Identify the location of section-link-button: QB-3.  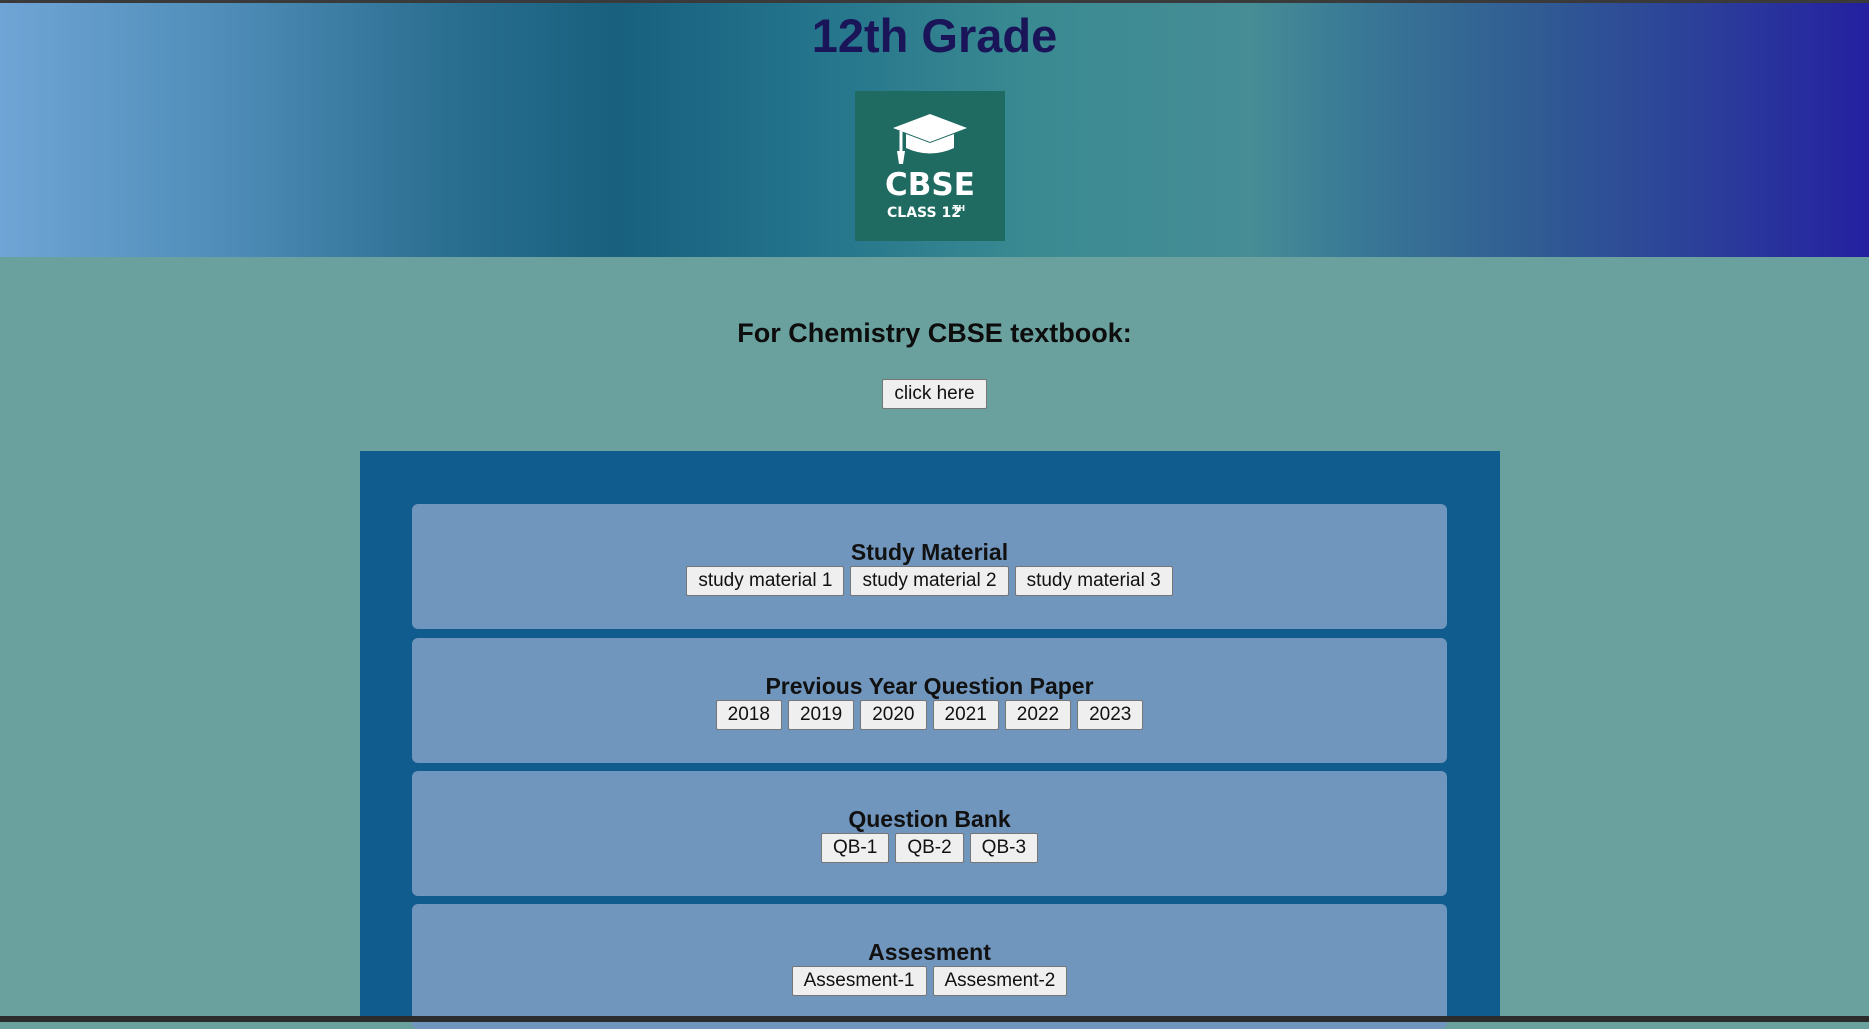
(1004, 848).